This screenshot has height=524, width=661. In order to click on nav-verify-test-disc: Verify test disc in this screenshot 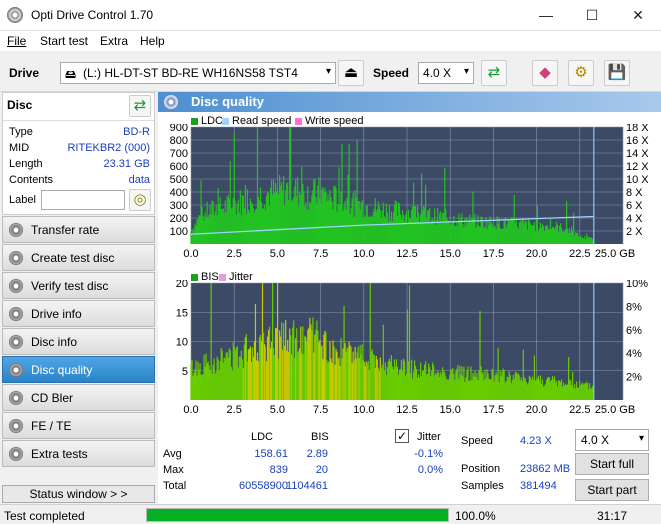, I will do `click(78, 285)`.